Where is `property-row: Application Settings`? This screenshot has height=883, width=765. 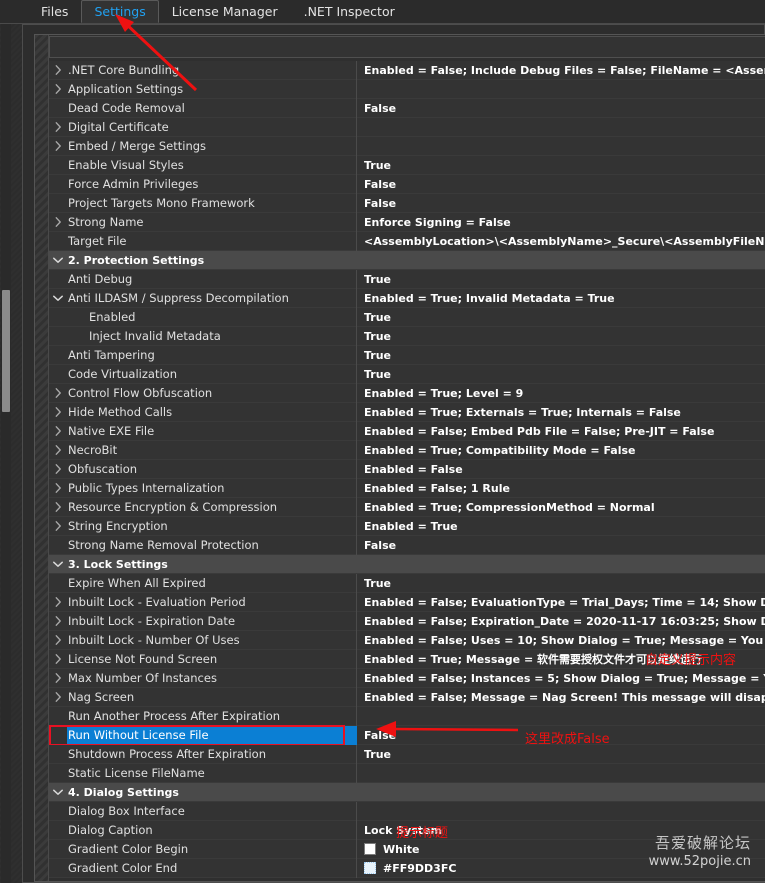
property-row: Application Settings is located at coordinates (407, 89).